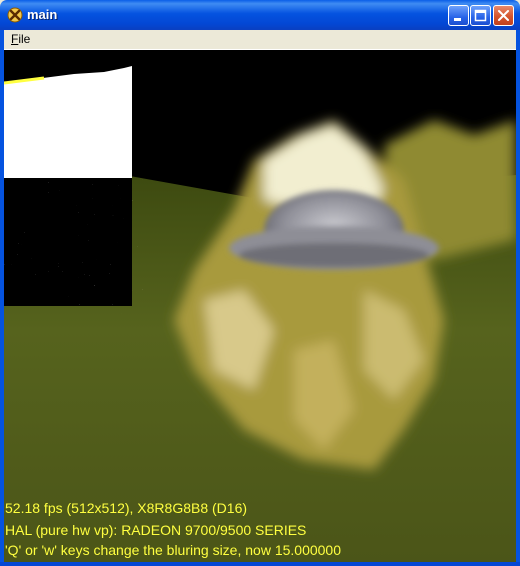 The height and width of the screenshot is (566, 520). What do you see at coordinates (126, 508) in the screenshot?
I see `hud-fps-line: 52.18 fps (512x512), X8R8G8B8 (D16)` at bounding box center [126, 508].